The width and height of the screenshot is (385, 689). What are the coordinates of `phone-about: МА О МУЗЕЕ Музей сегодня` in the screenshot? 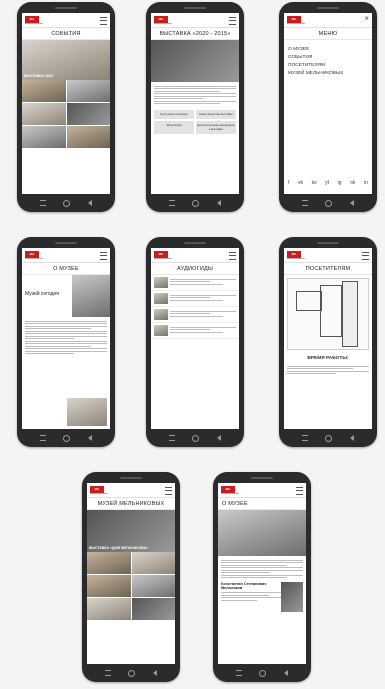 It's located at (66, 342).